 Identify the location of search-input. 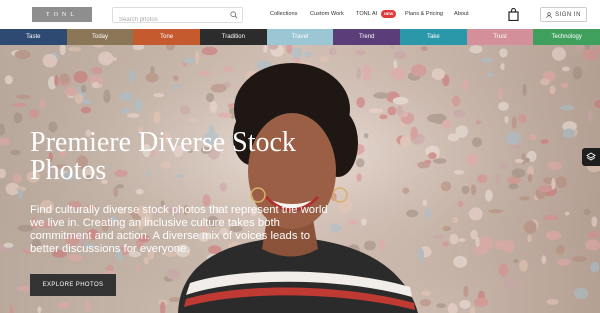
(169, 20).